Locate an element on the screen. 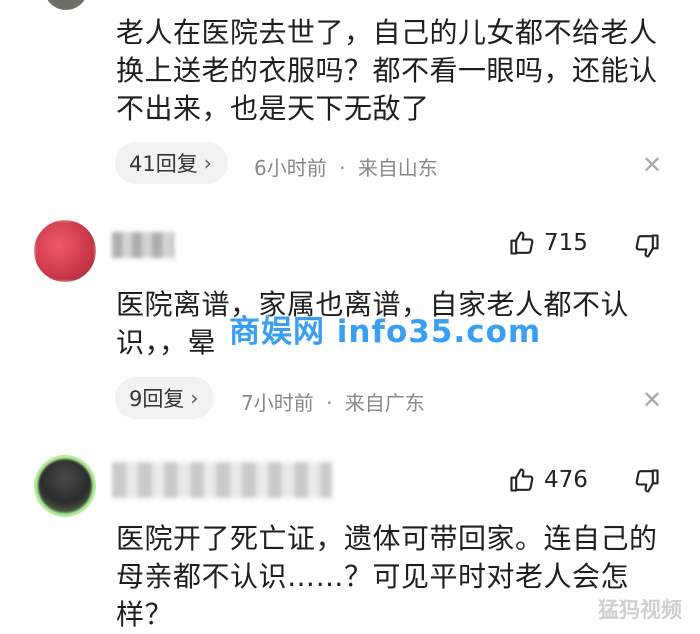  comment-time: 7小时前 is located at coordinates (277, 403).